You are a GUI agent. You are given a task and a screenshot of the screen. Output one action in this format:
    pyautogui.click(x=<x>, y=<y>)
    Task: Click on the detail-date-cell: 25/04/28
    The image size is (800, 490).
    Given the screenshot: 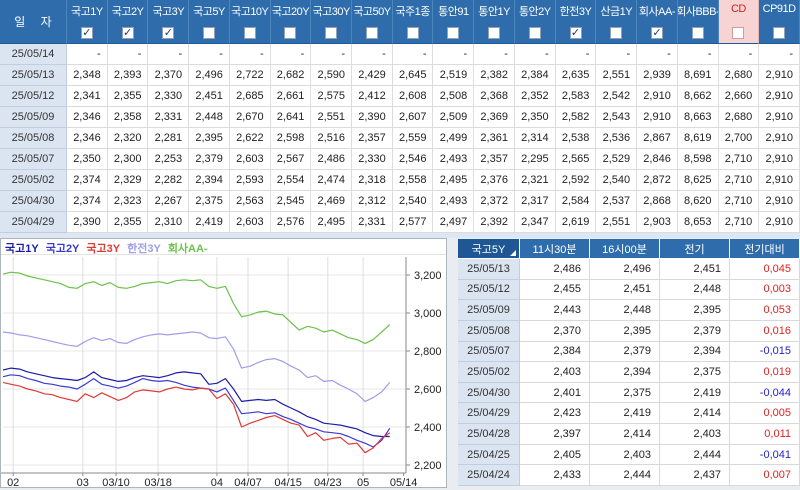 What is the action you would take?
    pyautogui.click(x=489, y=434)
    